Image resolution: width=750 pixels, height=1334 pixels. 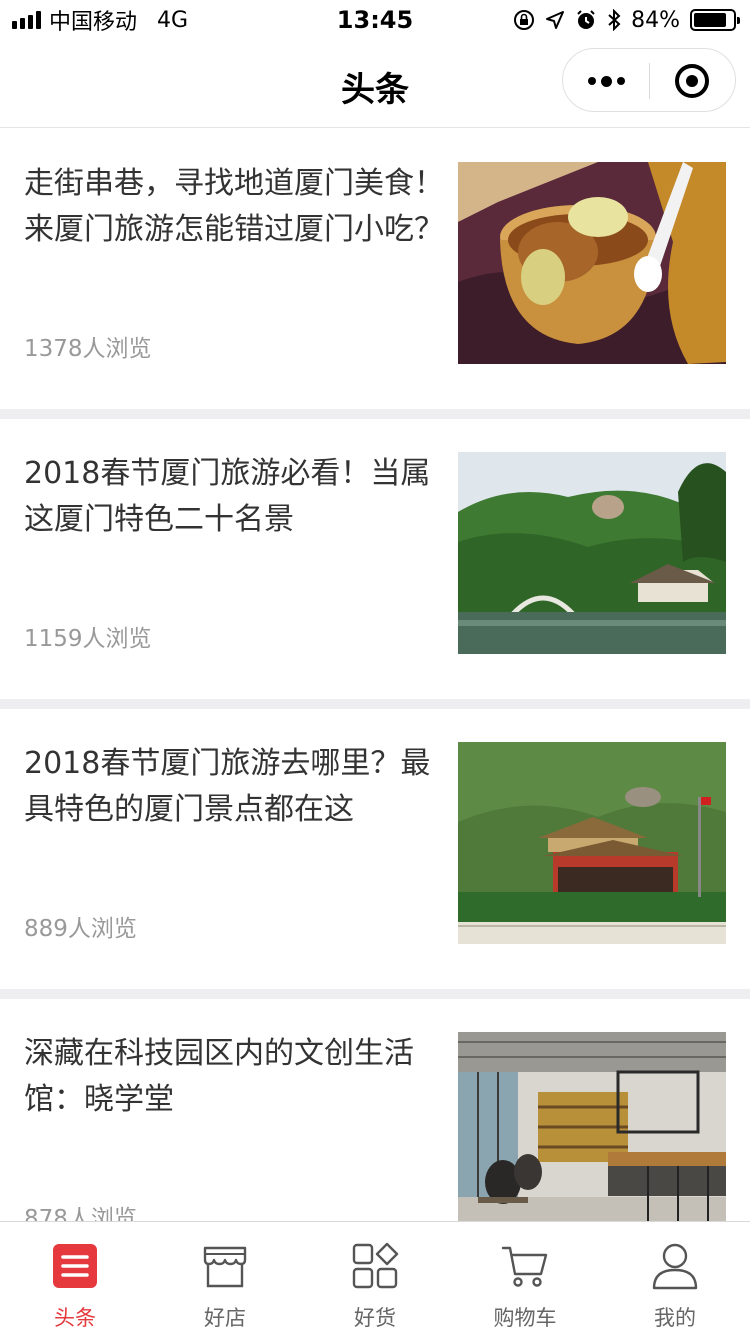 What do you see at coordinates (655, 20) in the screenshot?
I see `battery-percent: 84%` at bounding box center [655, 20].